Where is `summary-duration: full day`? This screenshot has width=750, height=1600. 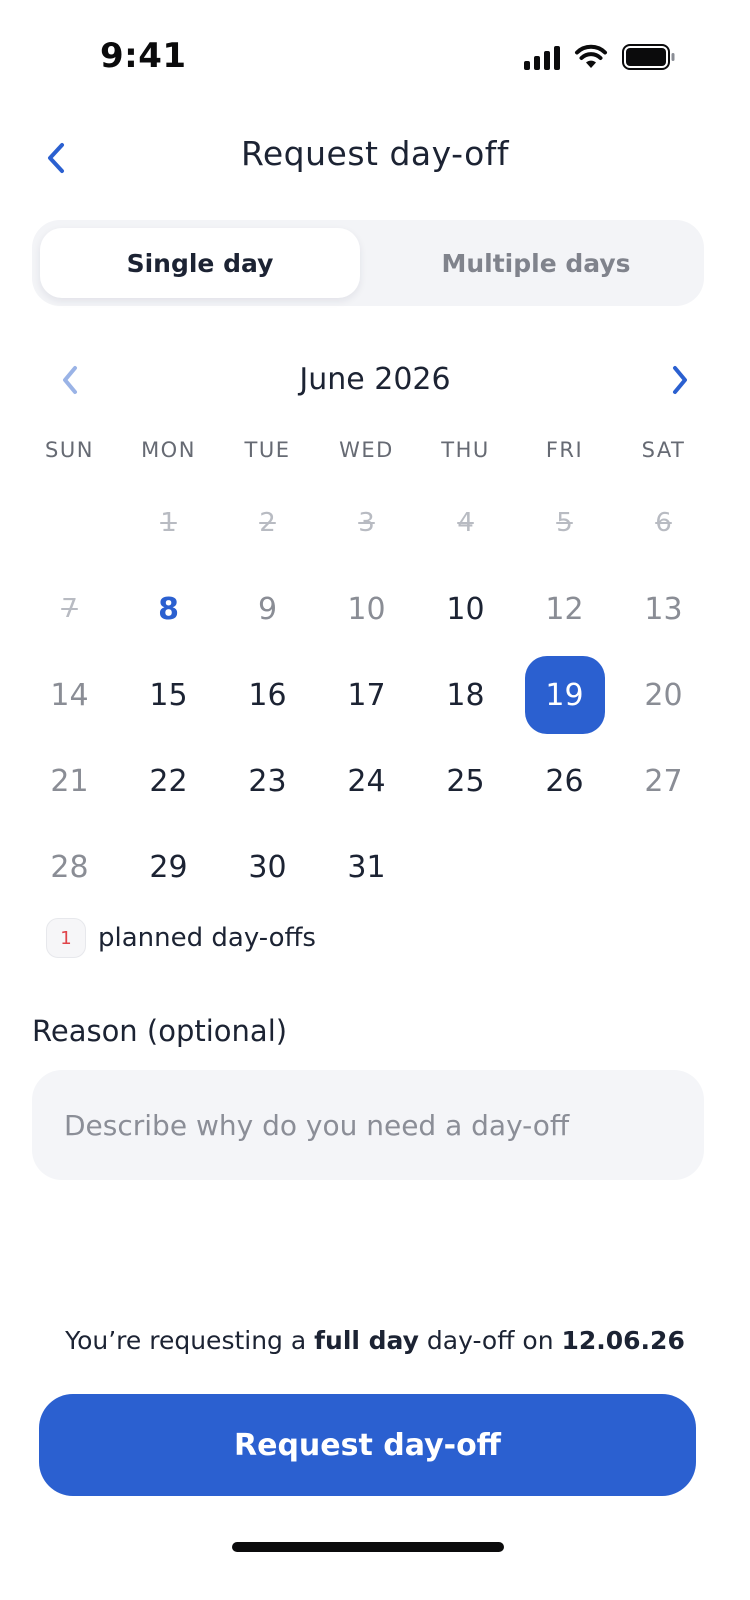 summary-duration: full day is located at coordinates (366, 1340).